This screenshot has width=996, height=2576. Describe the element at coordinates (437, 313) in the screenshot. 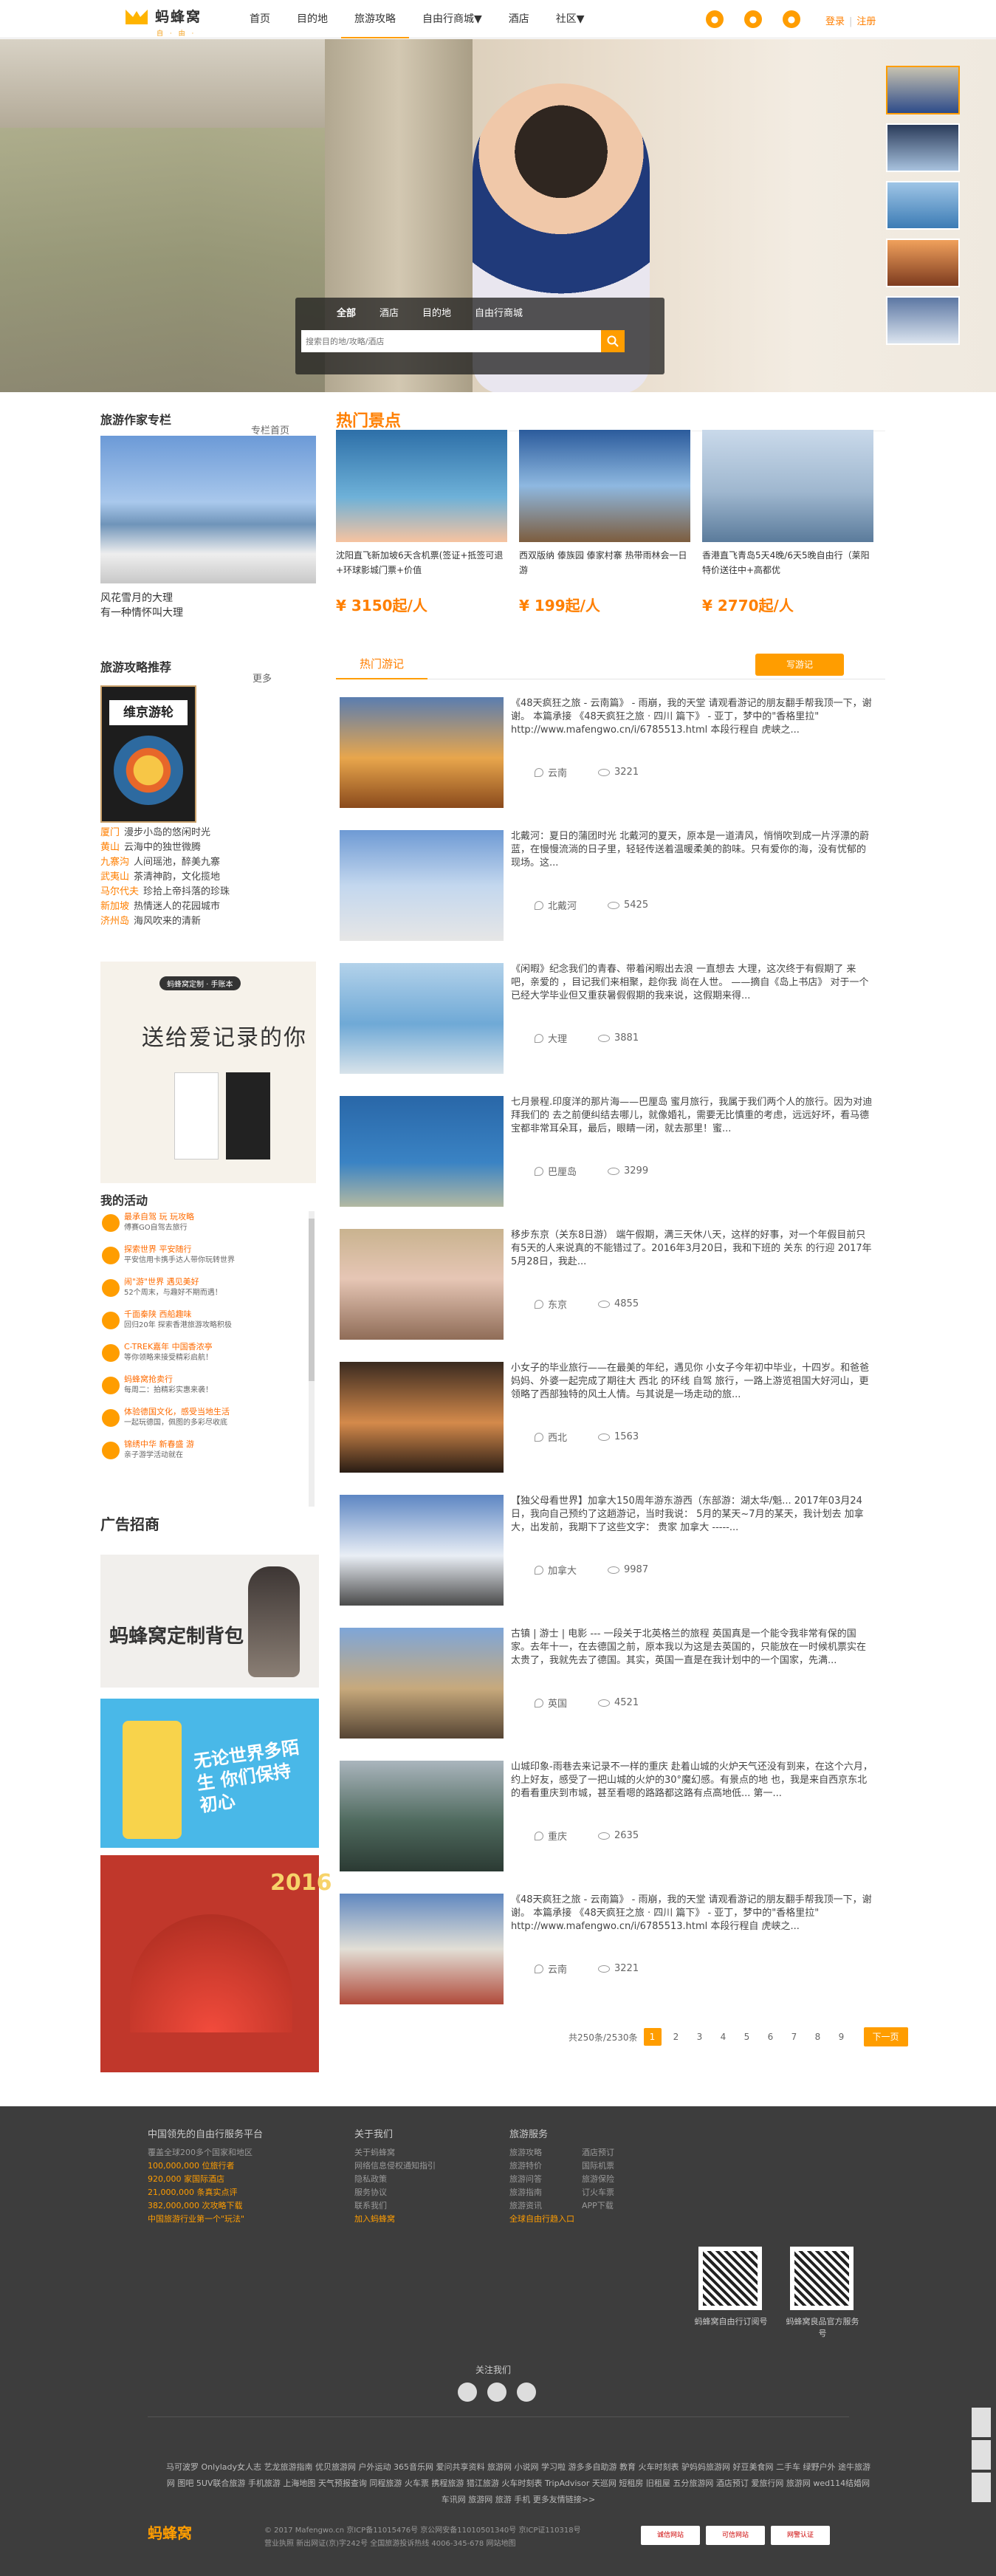

I see `search-tab-destinations: 目的地` at that location.